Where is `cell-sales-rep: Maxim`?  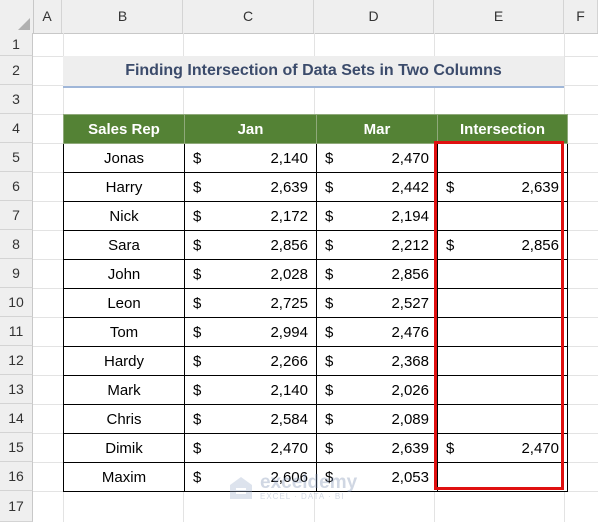
cell-sales-rep: Maxim is located at coordinates (124, 477).